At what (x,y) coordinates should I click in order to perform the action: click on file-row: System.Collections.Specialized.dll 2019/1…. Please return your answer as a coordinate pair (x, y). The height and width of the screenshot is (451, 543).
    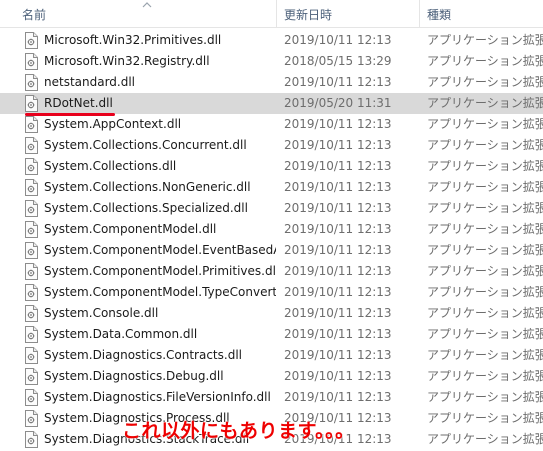
    Looking at the image, I should click on (271, 208).